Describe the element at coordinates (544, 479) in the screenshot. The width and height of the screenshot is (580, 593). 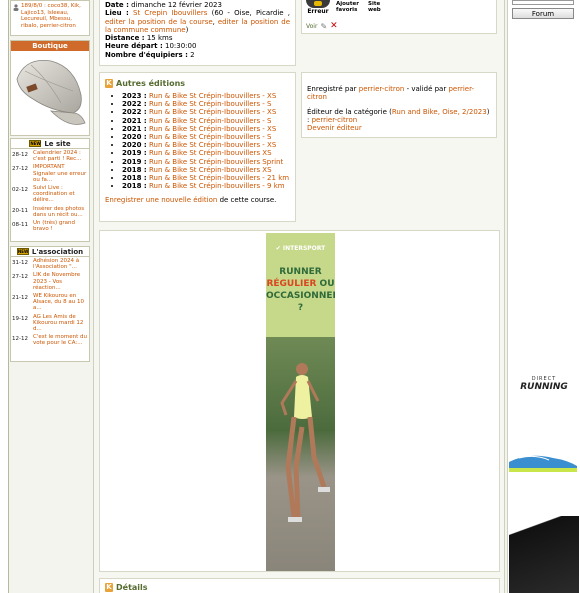
I see `direct-running-ad: DIRECT RUNNING` at that location.